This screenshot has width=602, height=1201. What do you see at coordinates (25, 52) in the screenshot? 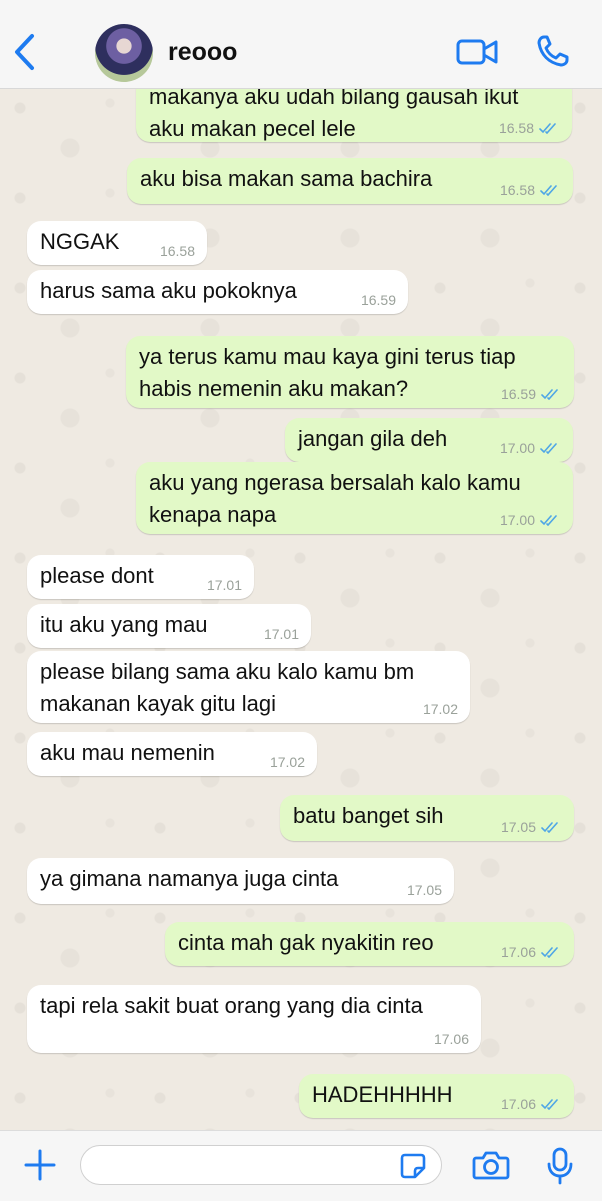
I see `back-chevron-icon` at bounding box center [25, 52].